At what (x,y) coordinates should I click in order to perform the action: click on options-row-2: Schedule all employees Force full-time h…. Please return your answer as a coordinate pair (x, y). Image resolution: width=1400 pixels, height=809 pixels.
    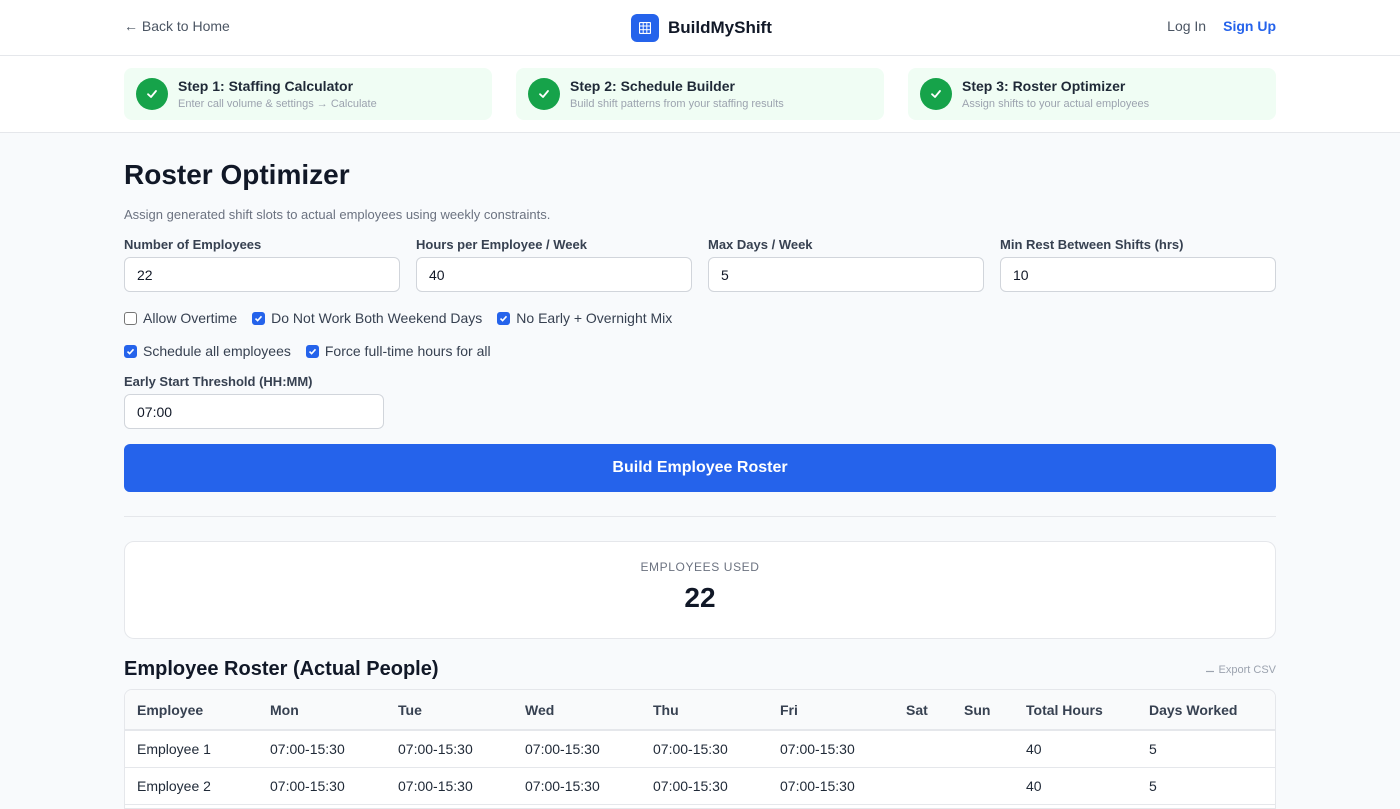
    Looking at the image, I should click on (307, 351).